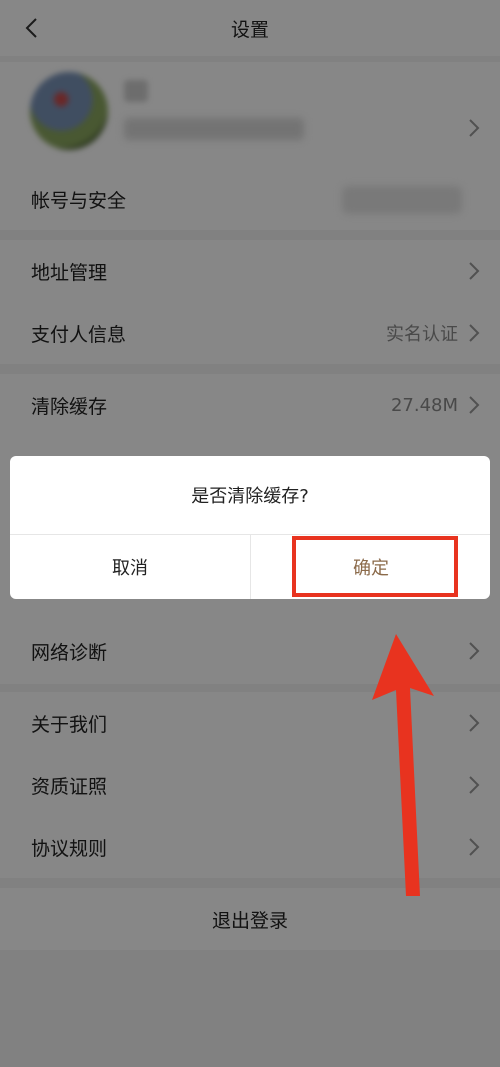 The image size is (500, 1067). Describe the element at coordinates (375, 566) in the screenshot. I see `annotation-highlight-box` at that location.